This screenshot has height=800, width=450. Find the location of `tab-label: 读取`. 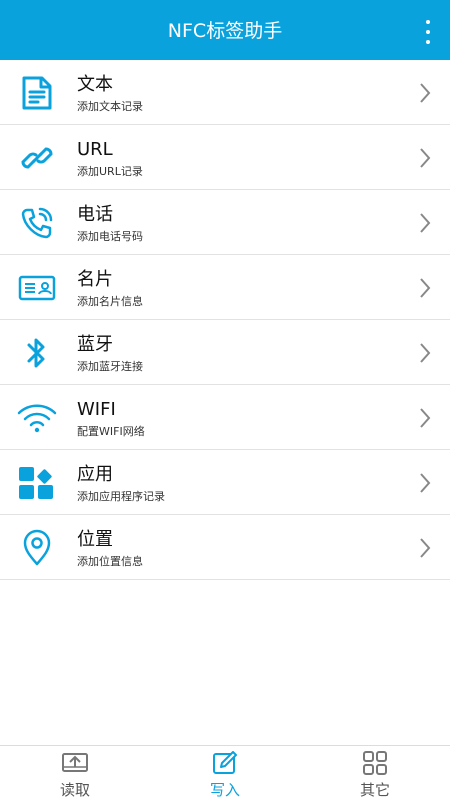

tab-label: 读取 is located at coordinates (74, 790).